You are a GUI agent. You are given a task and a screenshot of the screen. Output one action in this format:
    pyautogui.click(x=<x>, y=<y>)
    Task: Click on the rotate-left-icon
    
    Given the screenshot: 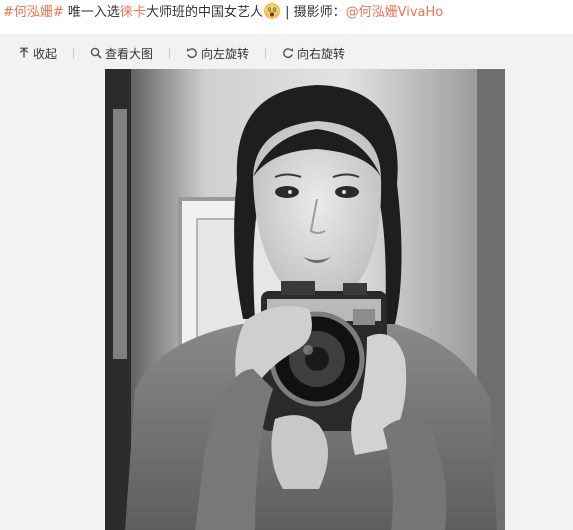 What is the action you would take?
    pyautogui.click(x=191, y=53)
    